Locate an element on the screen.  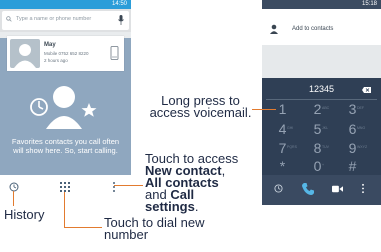
status-time: 14:50 is located at coordinates (119, 4).